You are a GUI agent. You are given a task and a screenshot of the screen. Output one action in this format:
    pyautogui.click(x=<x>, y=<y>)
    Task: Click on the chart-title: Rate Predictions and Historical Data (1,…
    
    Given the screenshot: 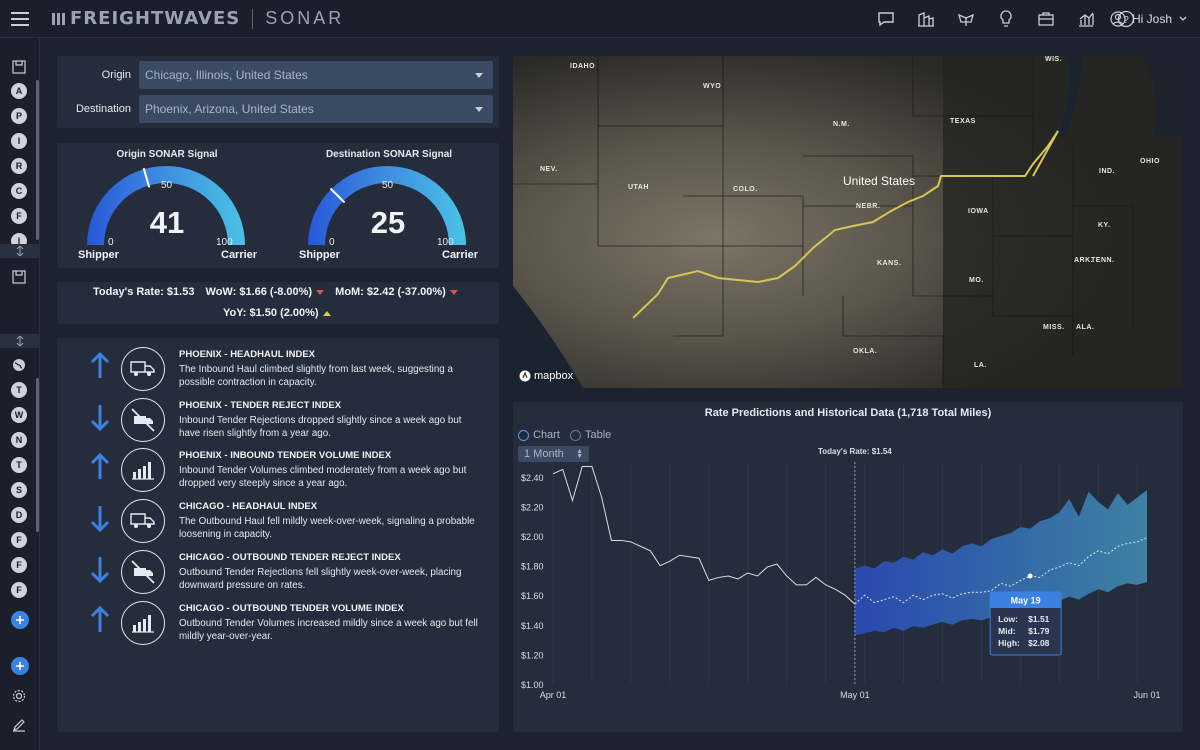 What is the action you would take?
    pyautogui.click(x=848, y=413)
    